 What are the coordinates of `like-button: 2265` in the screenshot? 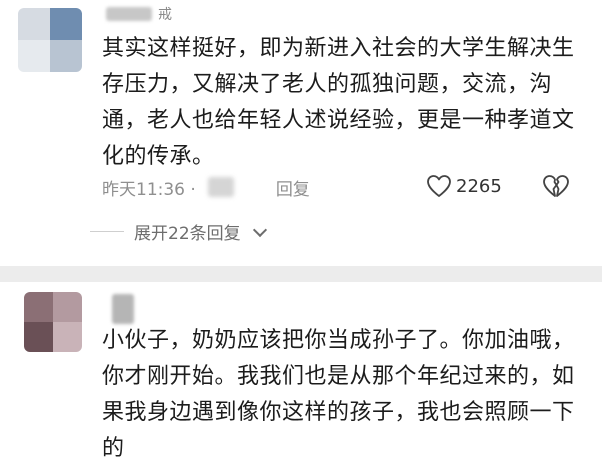 It's located at (464, 186).